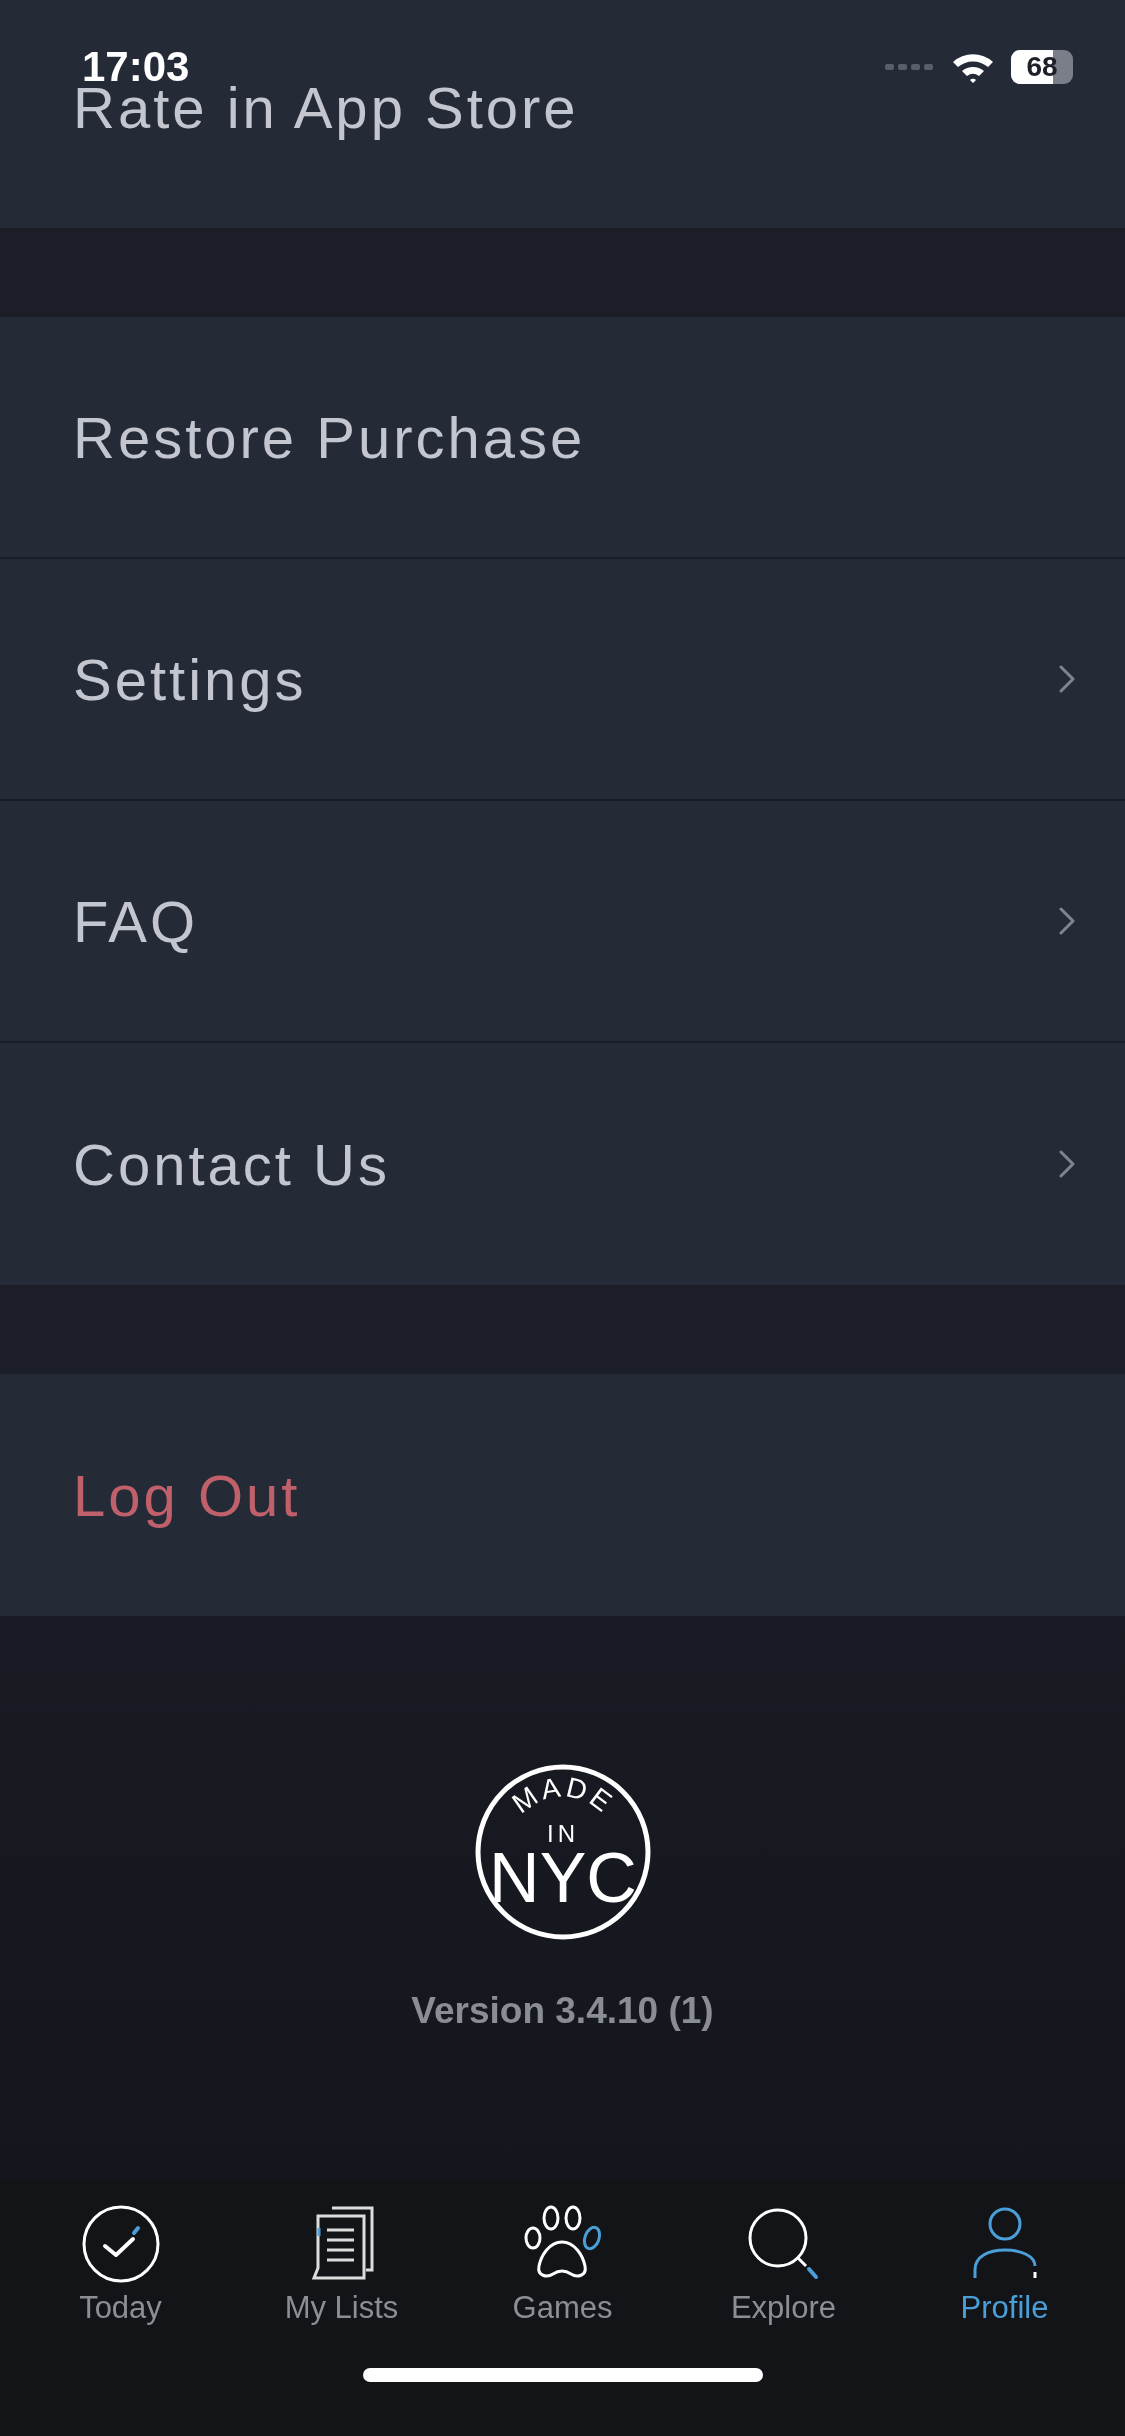  I want to click on menu-item: FAQ, so click(136, 921).